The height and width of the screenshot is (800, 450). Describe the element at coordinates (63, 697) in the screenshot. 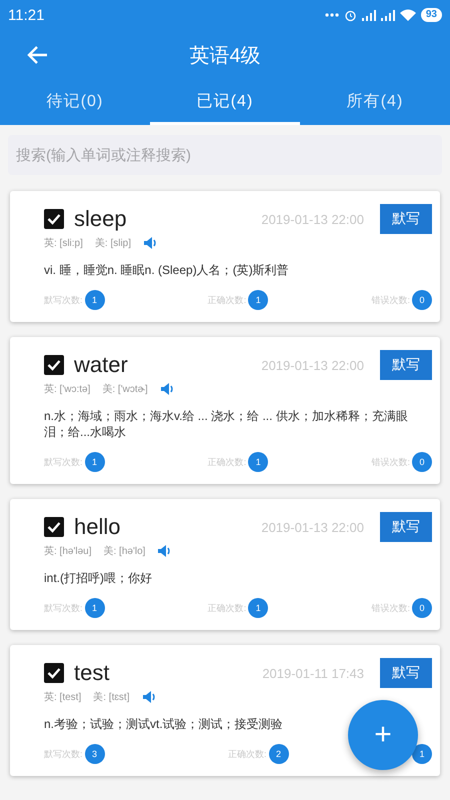

I see `uk-phonetic: 英: [test]` at that location.